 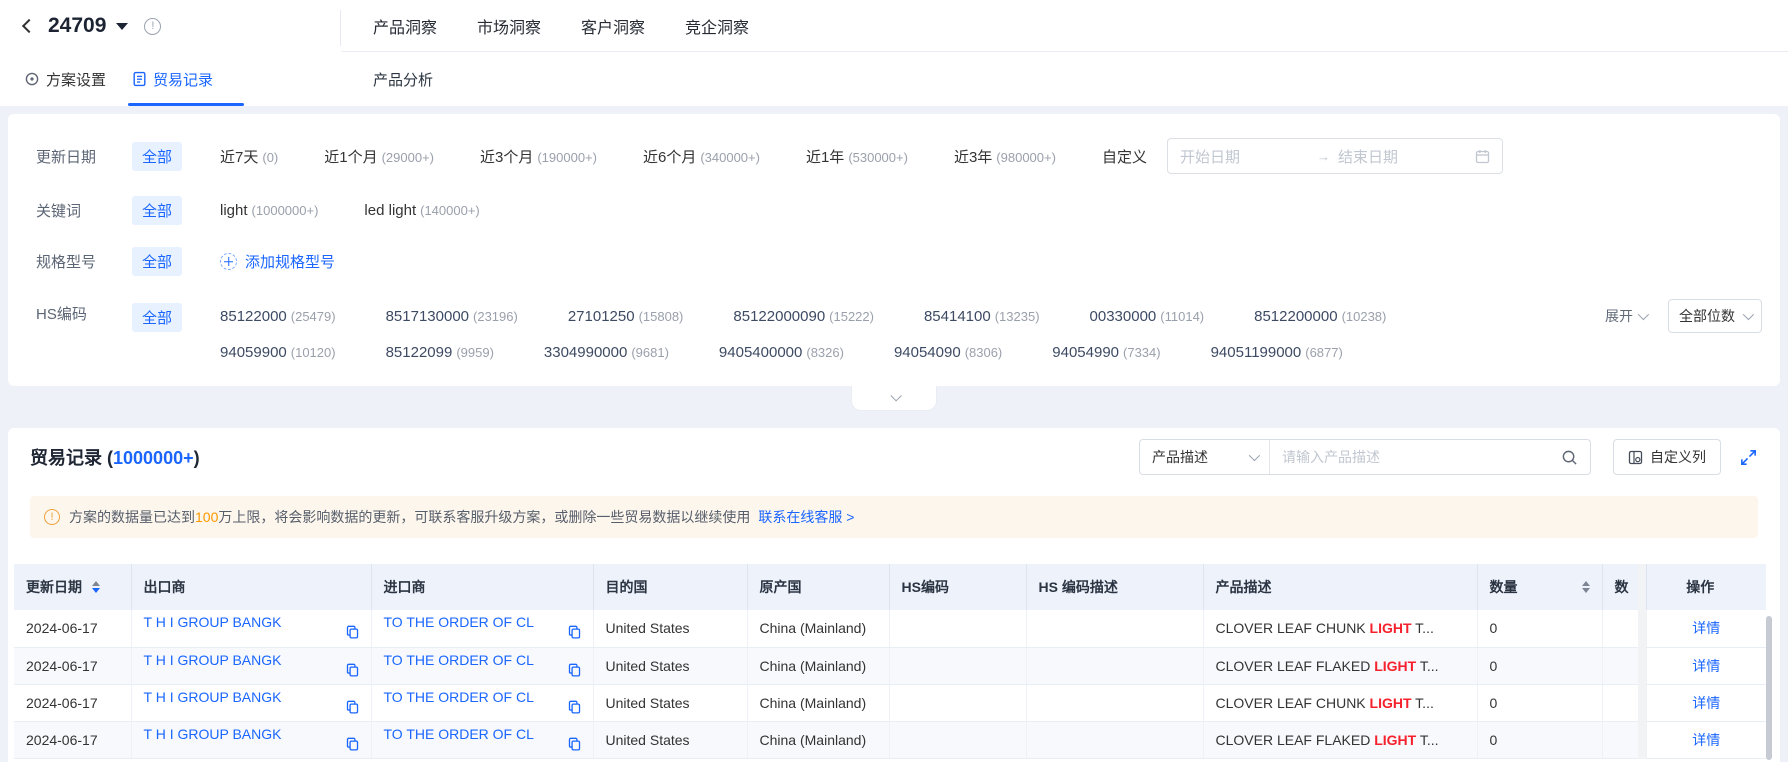 What do you see at coordinates (153, 26) in the screenshot?
I see `info-icon: !` at bounding box center [153, 26].